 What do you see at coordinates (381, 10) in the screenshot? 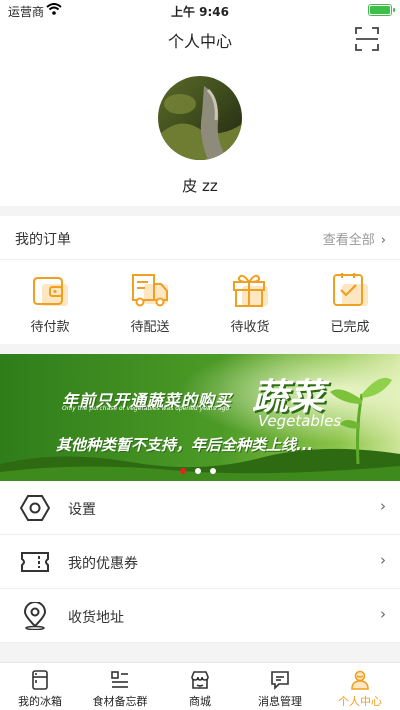
I see `battery-icon` at bounding box center [381, 10].